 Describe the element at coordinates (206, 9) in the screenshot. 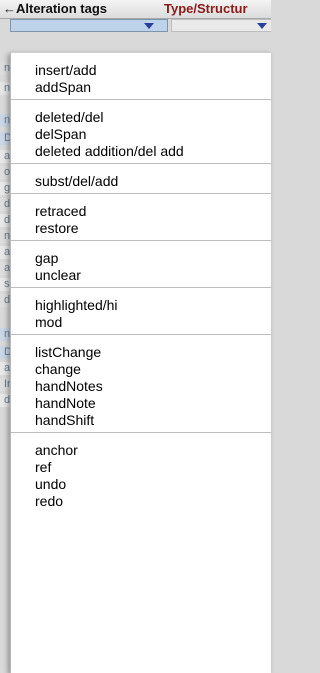

I see `column-header-type-structure: Type/Structur` at that location.